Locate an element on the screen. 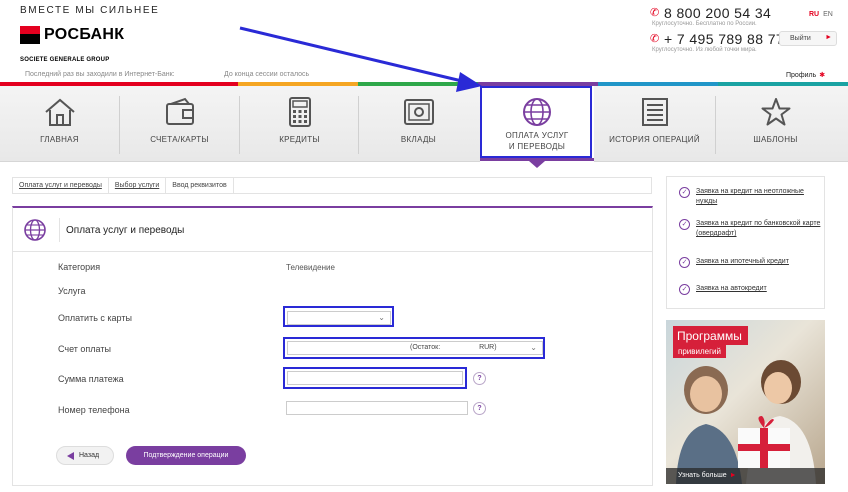 This screenshot has width=848, height=492. calculator-icon is located at coordinates (299, 112).